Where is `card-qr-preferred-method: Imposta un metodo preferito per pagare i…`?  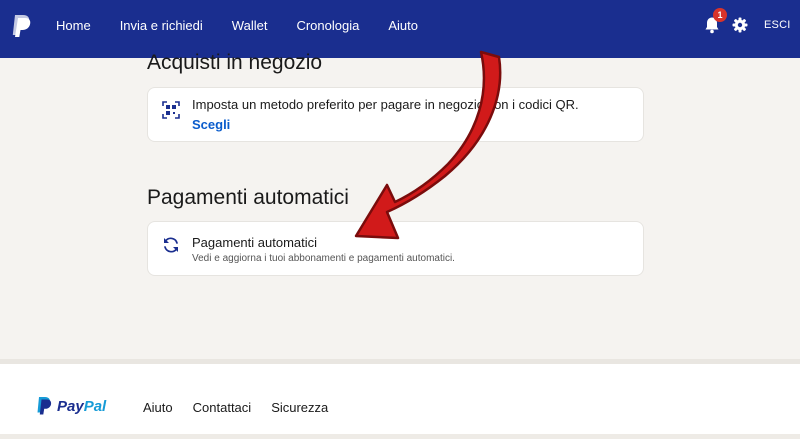
card-qr-preferred-method: Imposta un metodo preferito per pagare i… is located at coordinates (395, 114).